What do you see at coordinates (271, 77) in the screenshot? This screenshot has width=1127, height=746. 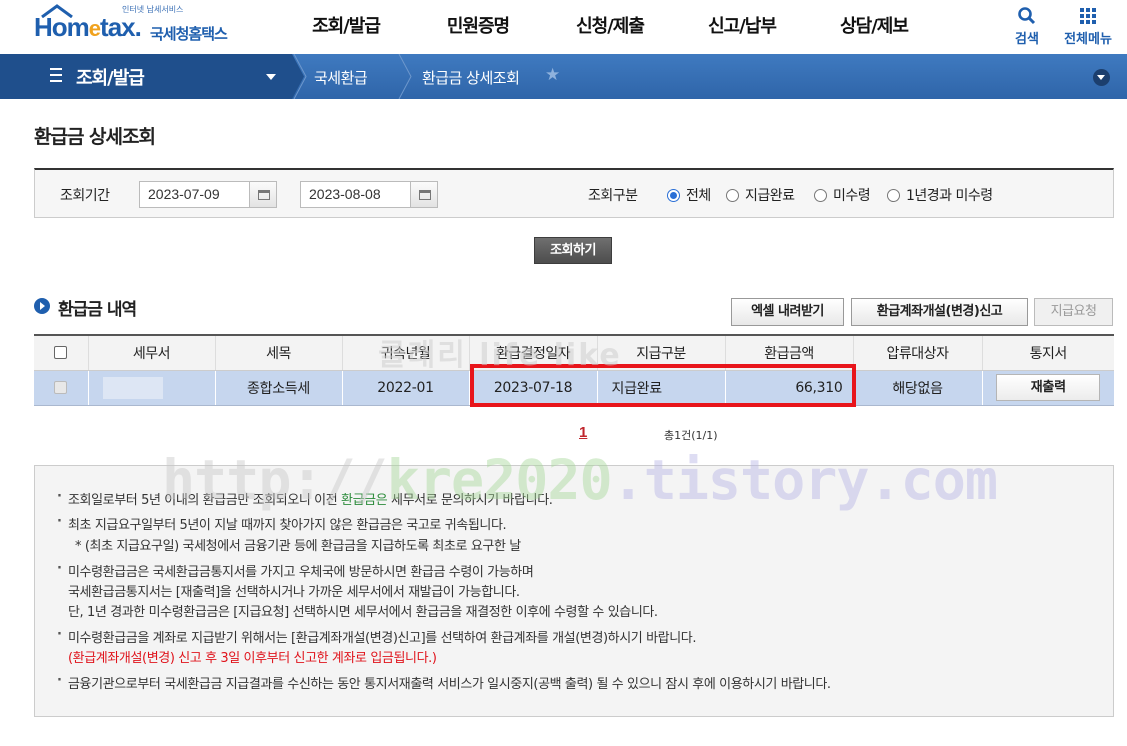 I see `caret-down-icon` at bounding box center [271, 77].